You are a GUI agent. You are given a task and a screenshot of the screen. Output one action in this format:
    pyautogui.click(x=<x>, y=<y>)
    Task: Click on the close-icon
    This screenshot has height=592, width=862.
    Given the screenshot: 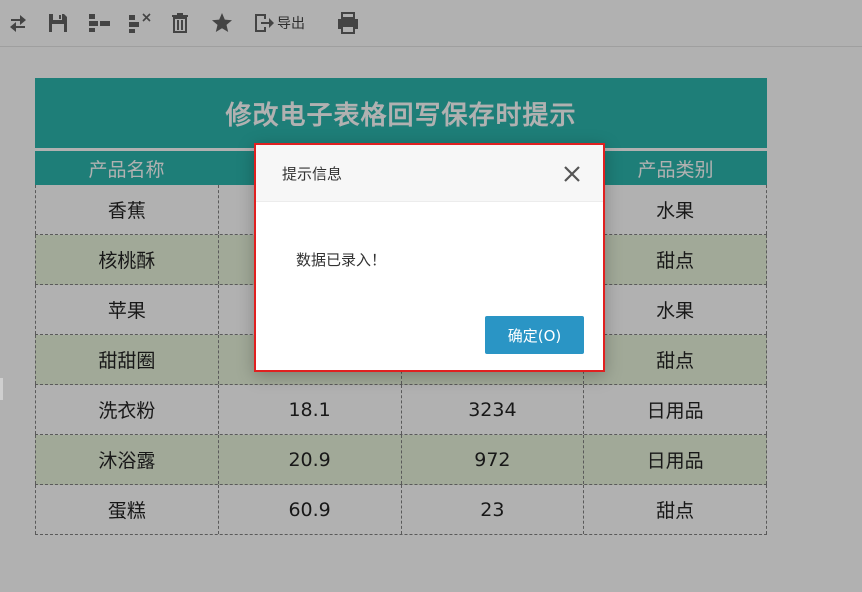 What is the action you would take?
    pyautogui.click(x=572, y=174)
    